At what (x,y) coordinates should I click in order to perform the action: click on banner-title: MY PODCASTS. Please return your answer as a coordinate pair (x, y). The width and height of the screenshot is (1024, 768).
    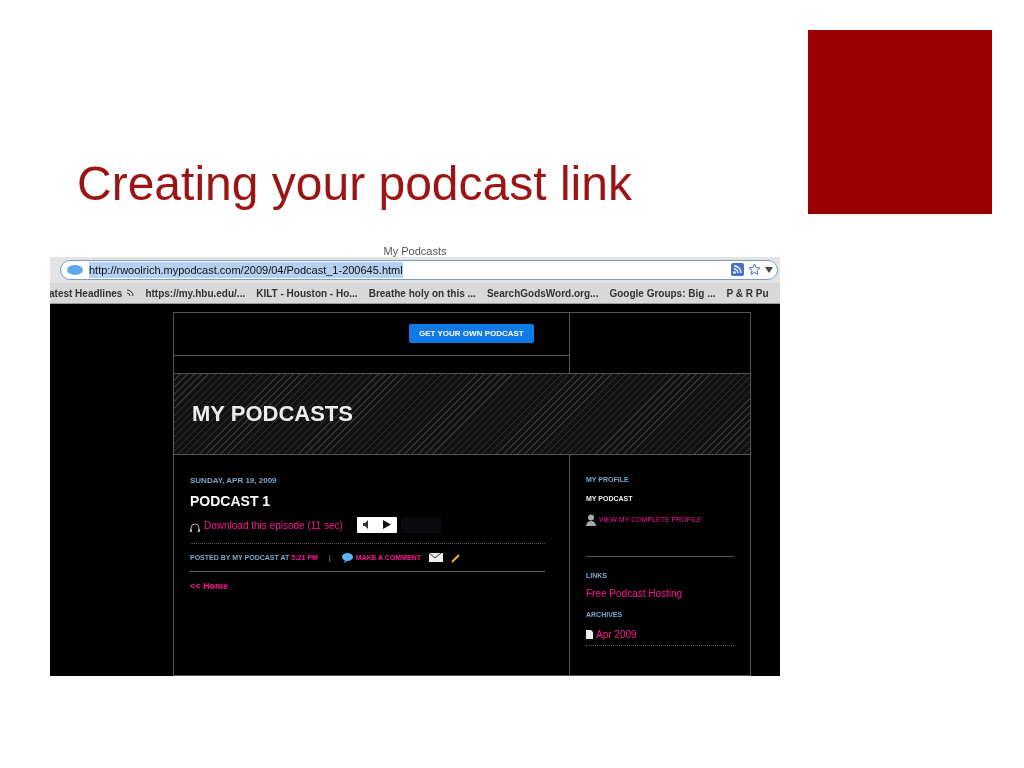
    Looking at the image, I should click on (272, 414).